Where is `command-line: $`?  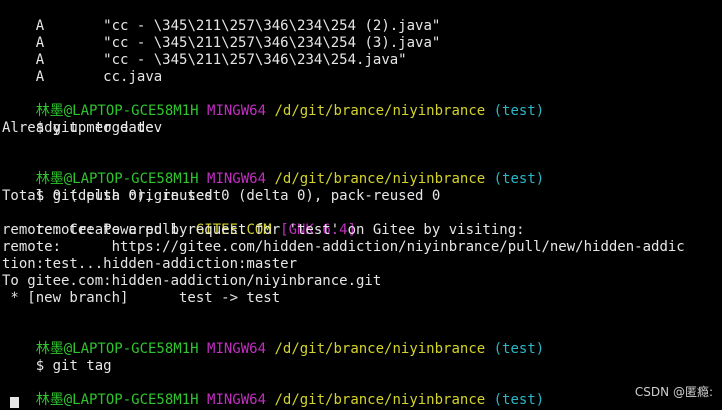 command-line: $ is located at coordinates (23, 401).